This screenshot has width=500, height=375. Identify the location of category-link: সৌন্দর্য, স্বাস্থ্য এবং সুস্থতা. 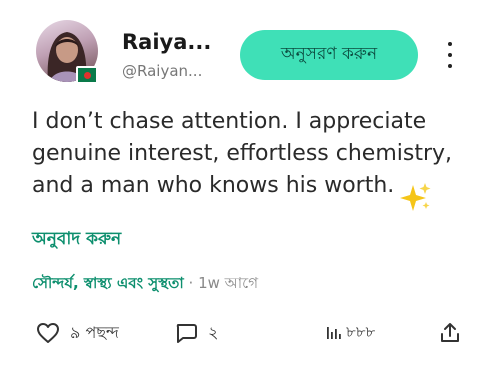
(108, 283).